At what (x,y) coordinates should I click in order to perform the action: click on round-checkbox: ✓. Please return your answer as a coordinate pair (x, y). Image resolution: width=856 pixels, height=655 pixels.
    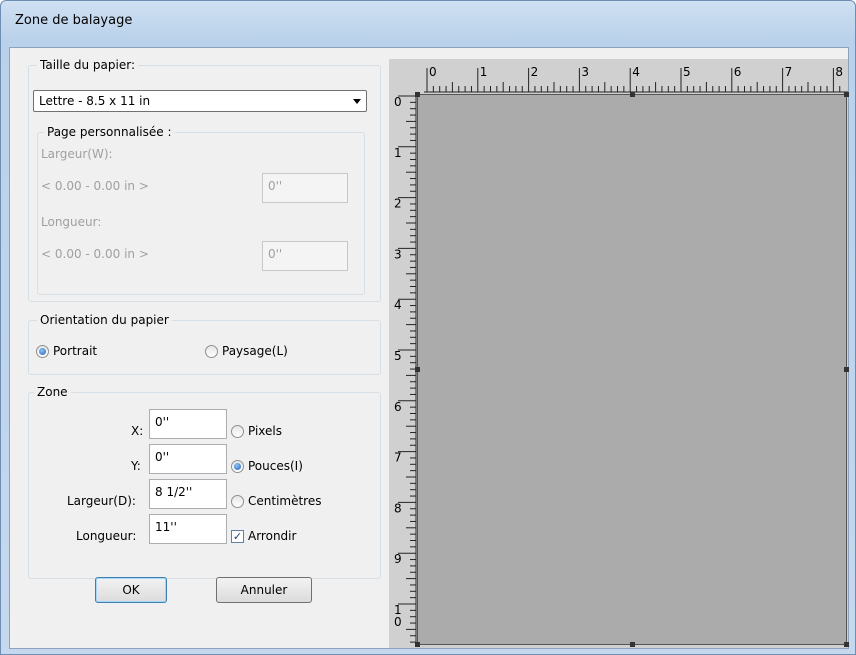
    Looking at the image, I should click on (237, 536).